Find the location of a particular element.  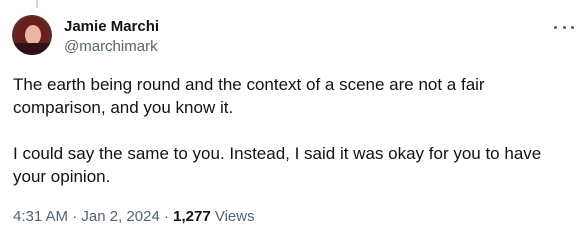

views-label: Views is located at coordinates (232, 216).